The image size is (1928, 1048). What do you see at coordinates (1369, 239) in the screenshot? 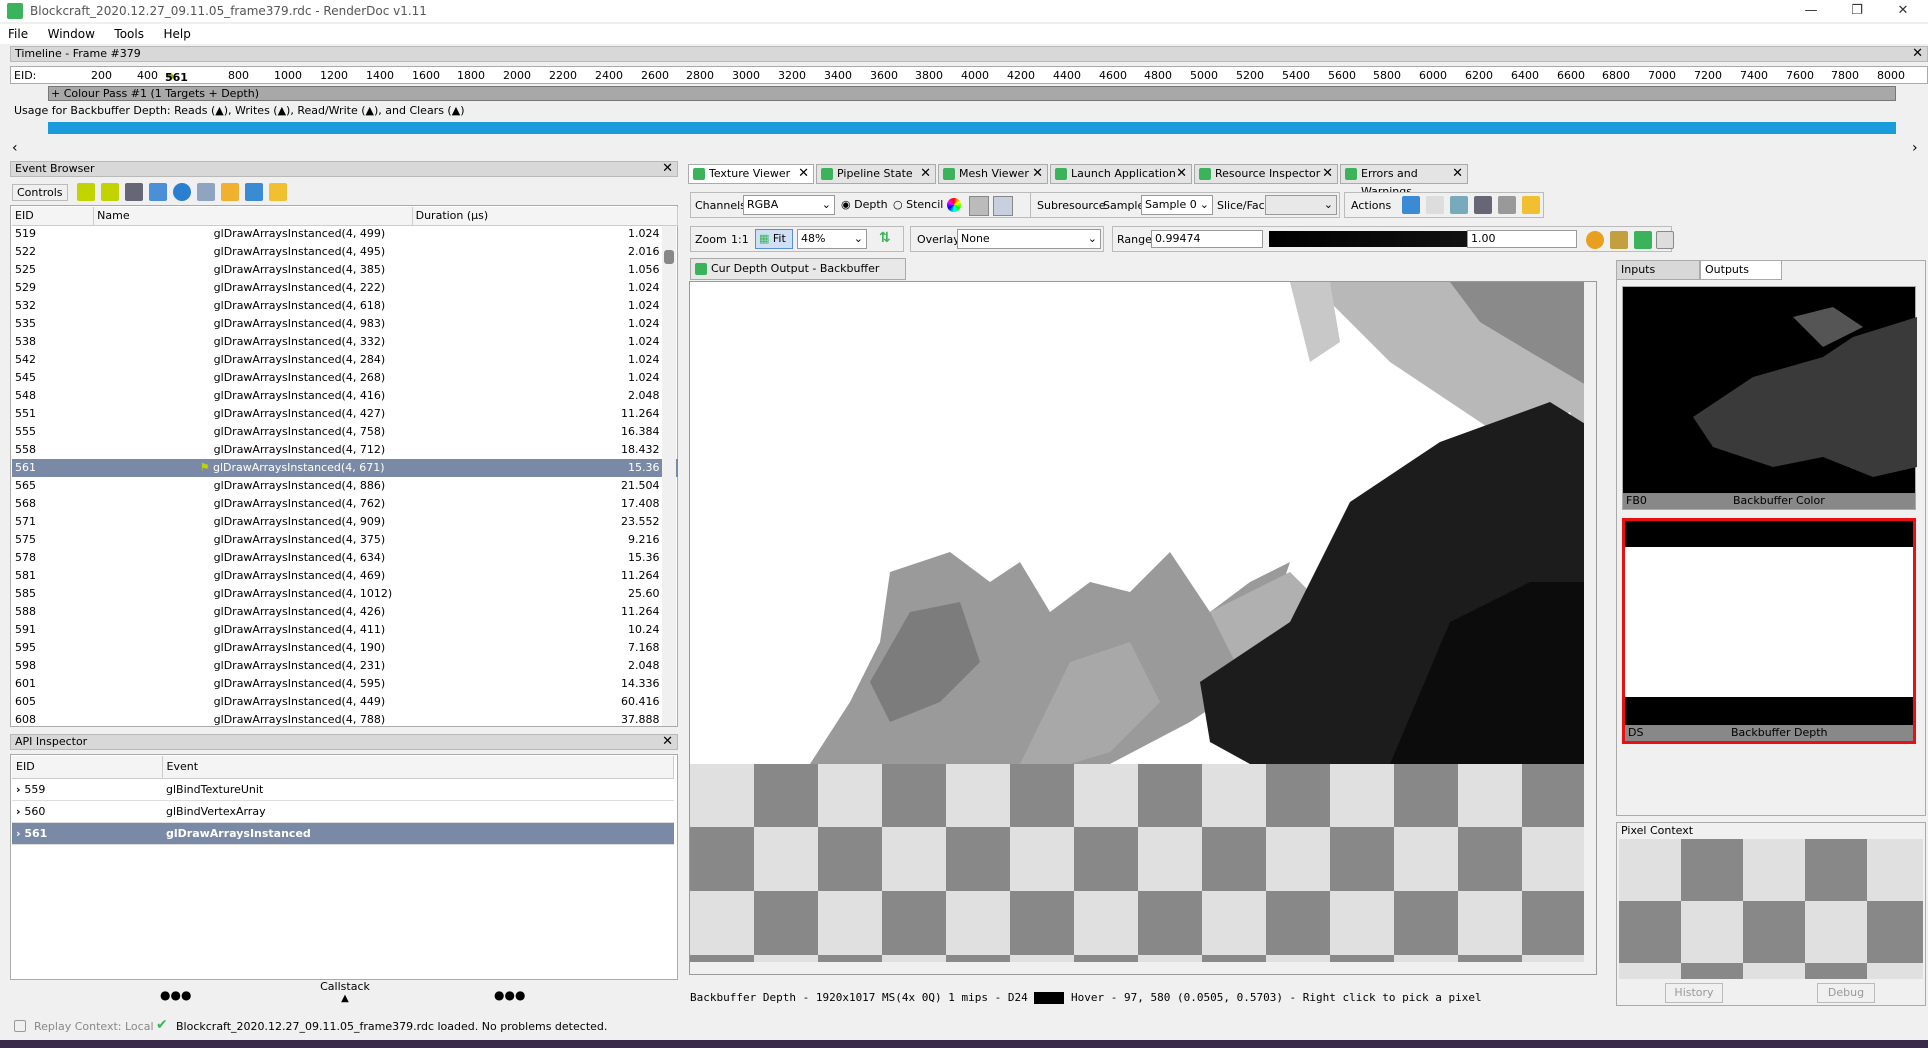
I see `range-histogram` at bounding box center [1369, 239].